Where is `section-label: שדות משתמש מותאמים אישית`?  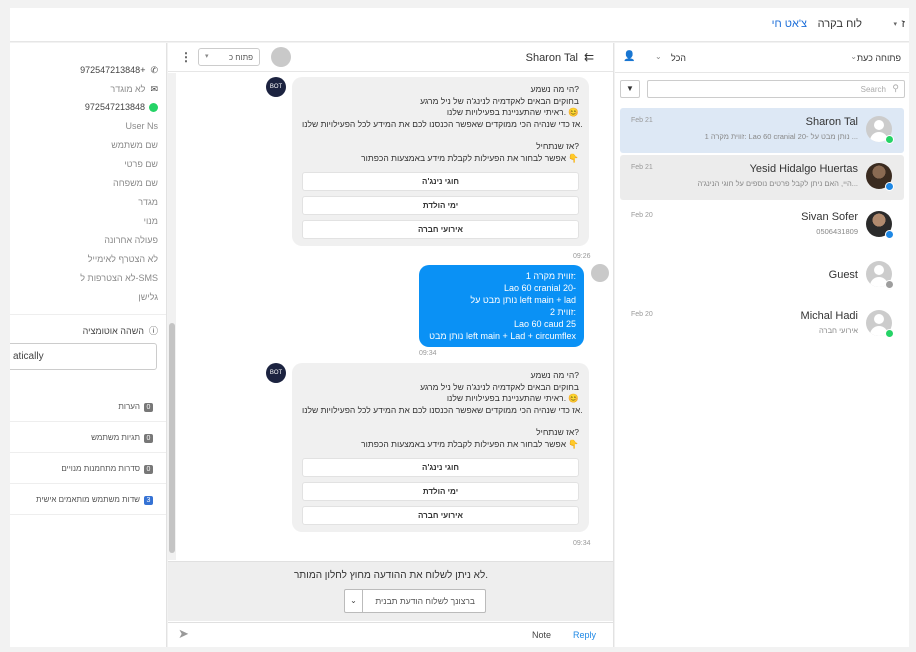
section-label: שדות משתמש מותאמים אישית is located at coordinates (88, 499).